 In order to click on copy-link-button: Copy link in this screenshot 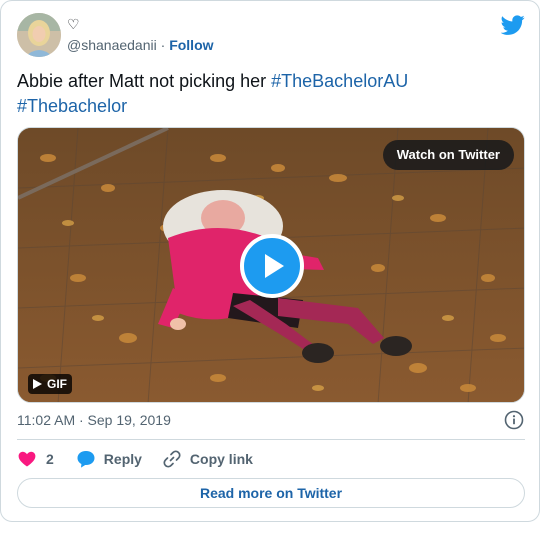, I will do `click(207, 459)`.